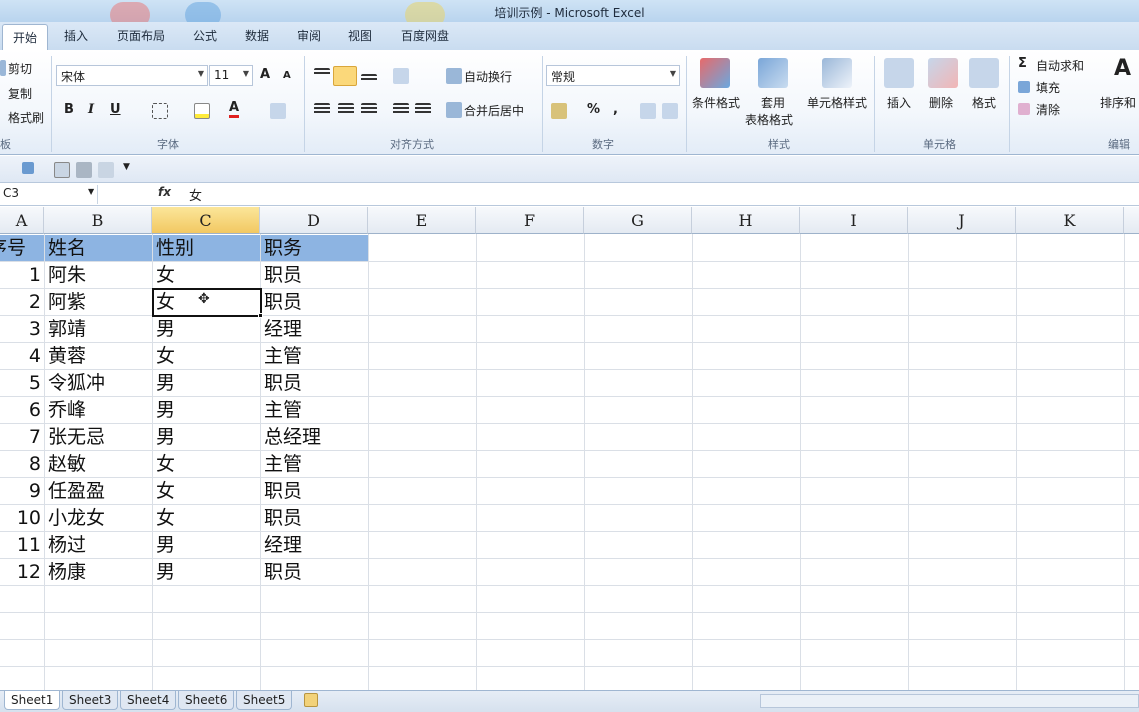  What do you see at coordinates (98, 491) in the screenshot?
I see `cell-name: 任盈盈` at bounding box center [98, 491].